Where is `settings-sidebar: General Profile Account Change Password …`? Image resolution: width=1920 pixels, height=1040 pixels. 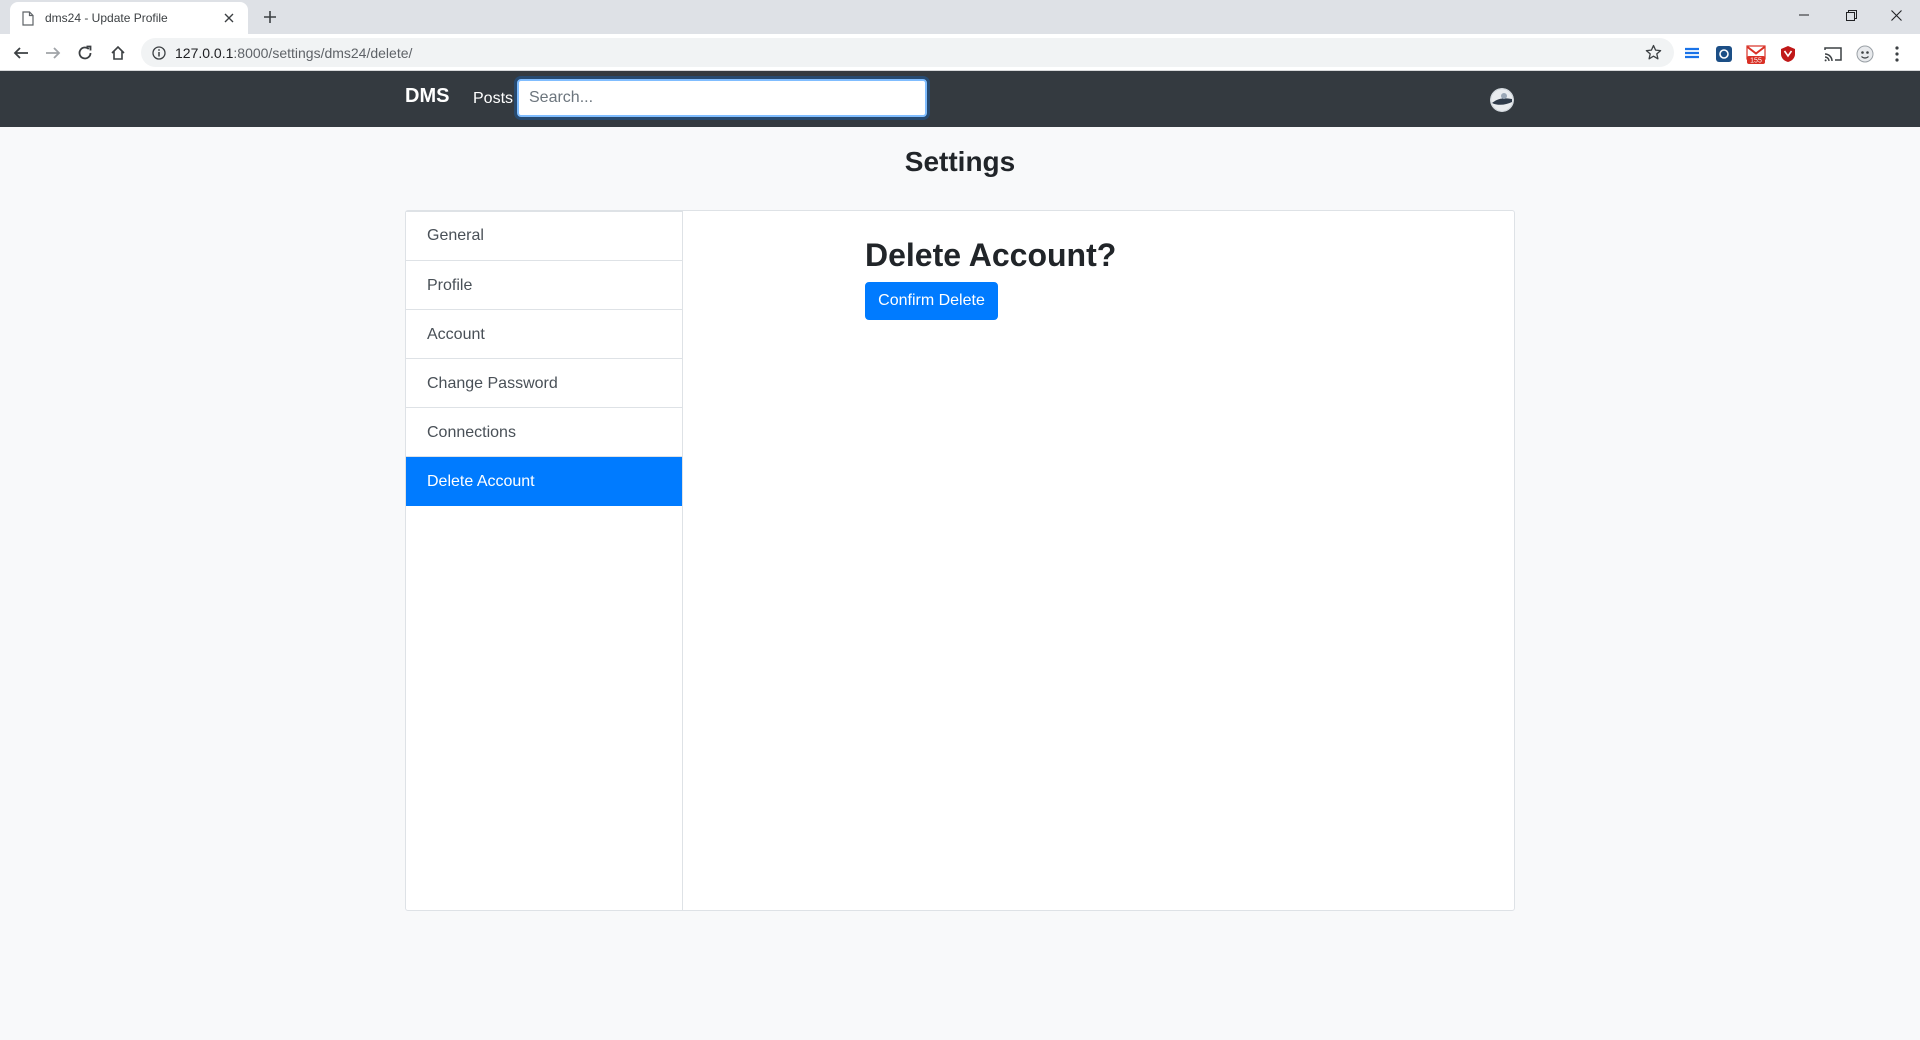
settings-sidebar: General Profile Account Change Password … is located at coordinates (544, 560).